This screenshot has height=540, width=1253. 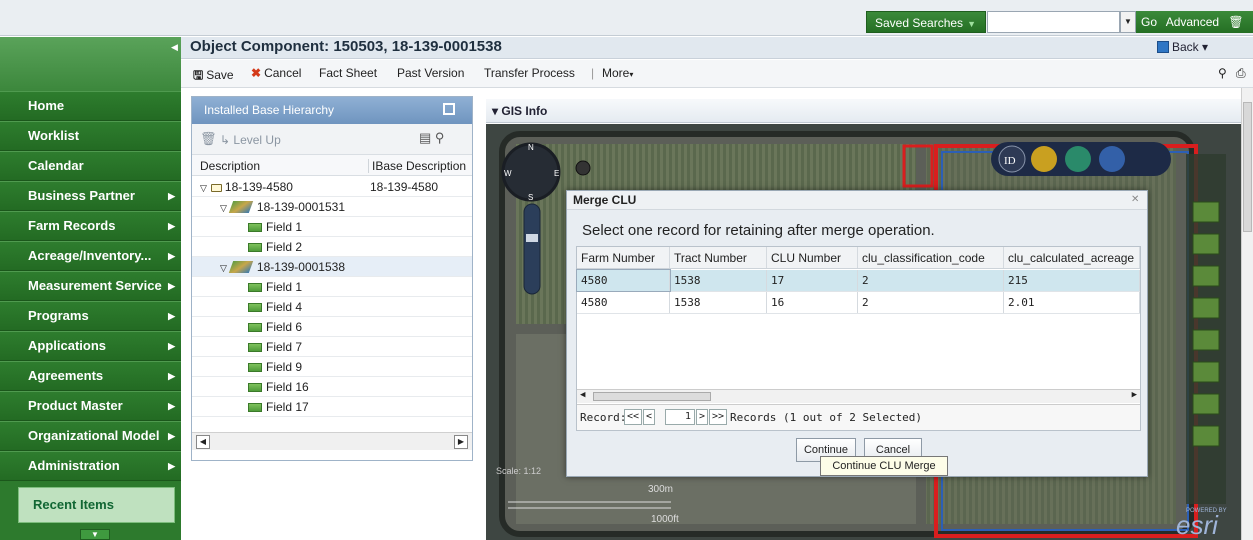 What do you see at coordinates (858, 396) in the screenshot?
I see `grid-horizontal-scrollbar: ◀ ▶` at bounding box center [858, 396].